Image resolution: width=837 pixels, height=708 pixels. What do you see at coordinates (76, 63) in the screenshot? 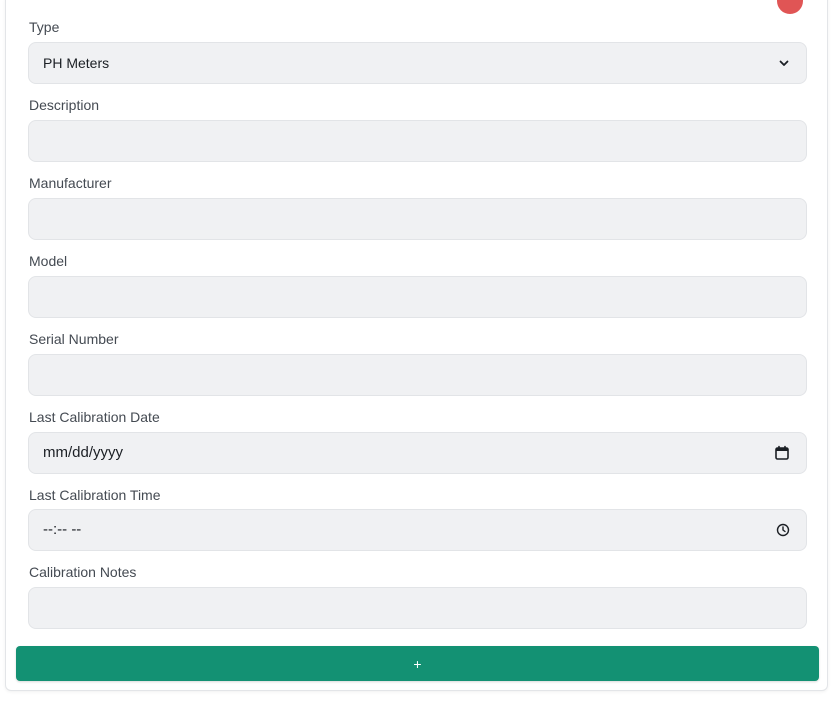
I see `type-select-value: PH Meters` at bounding box center [76, 63].